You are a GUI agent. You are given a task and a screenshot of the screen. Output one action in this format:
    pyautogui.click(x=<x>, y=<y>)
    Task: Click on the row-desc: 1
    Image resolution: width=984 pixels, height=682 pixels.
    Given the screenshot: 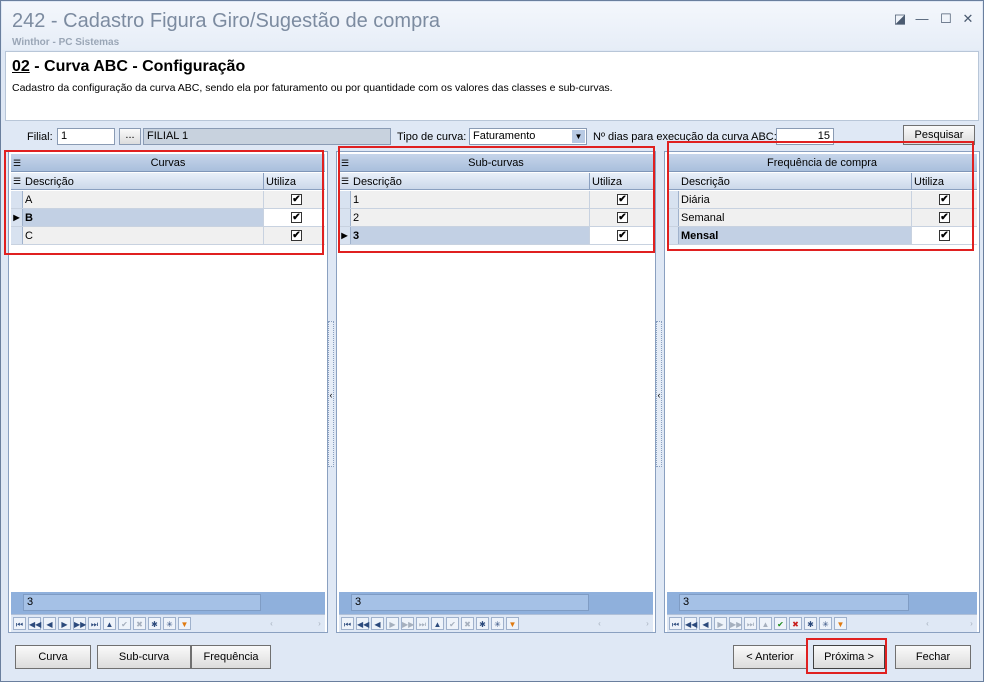 What is the action you would take?
    pyautogui.click(x=356, y=200)
    